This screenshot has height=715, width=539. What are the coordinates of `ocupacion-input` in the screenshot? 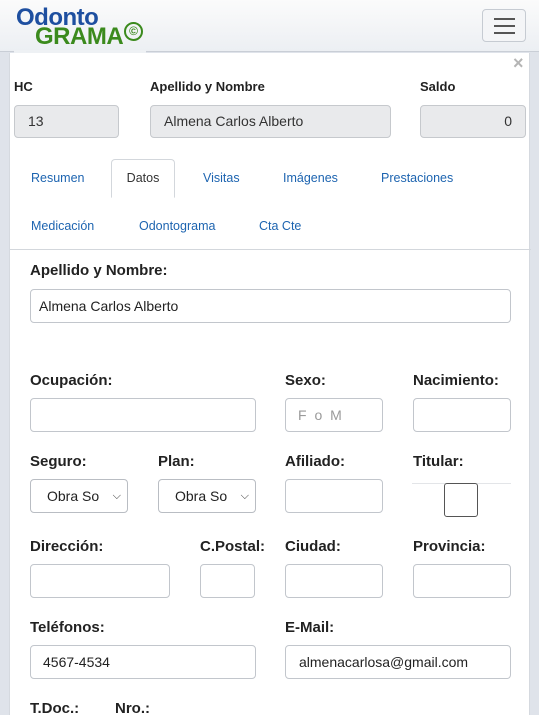 It's located at (143, 415).